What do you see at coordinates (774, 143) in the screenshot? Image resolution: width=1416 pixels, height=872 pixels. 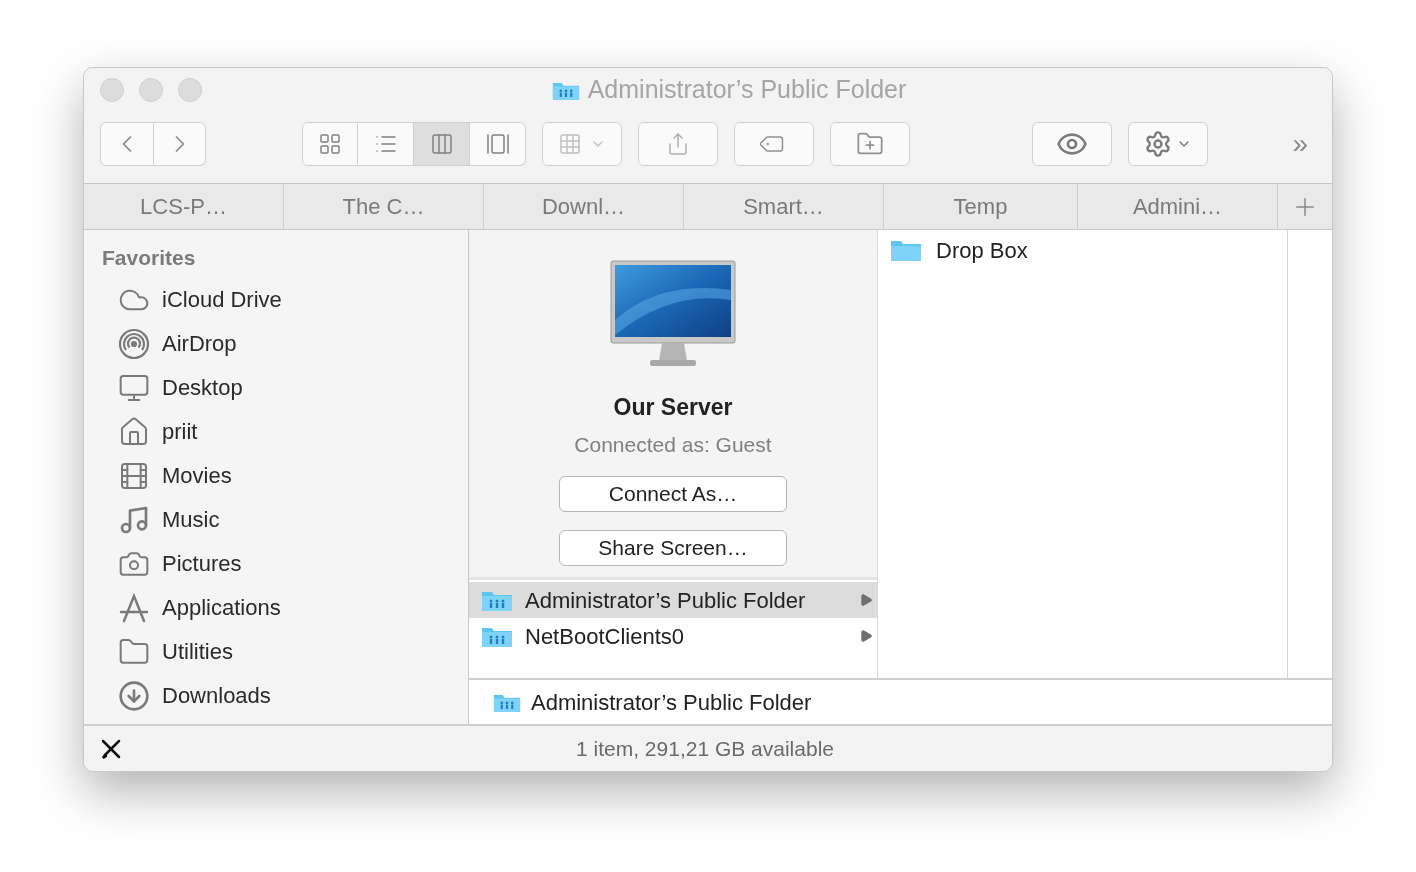 I see `tag-button` at bounding box center [774, 143].